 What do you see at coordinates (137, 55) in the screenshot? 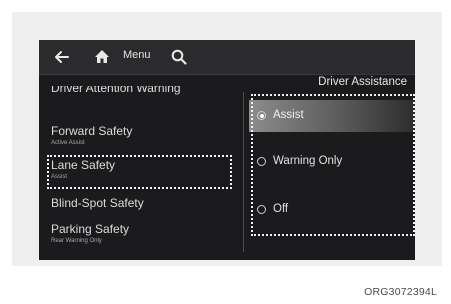
I see `menu-button: Menu` at bounding box center [137, 55].